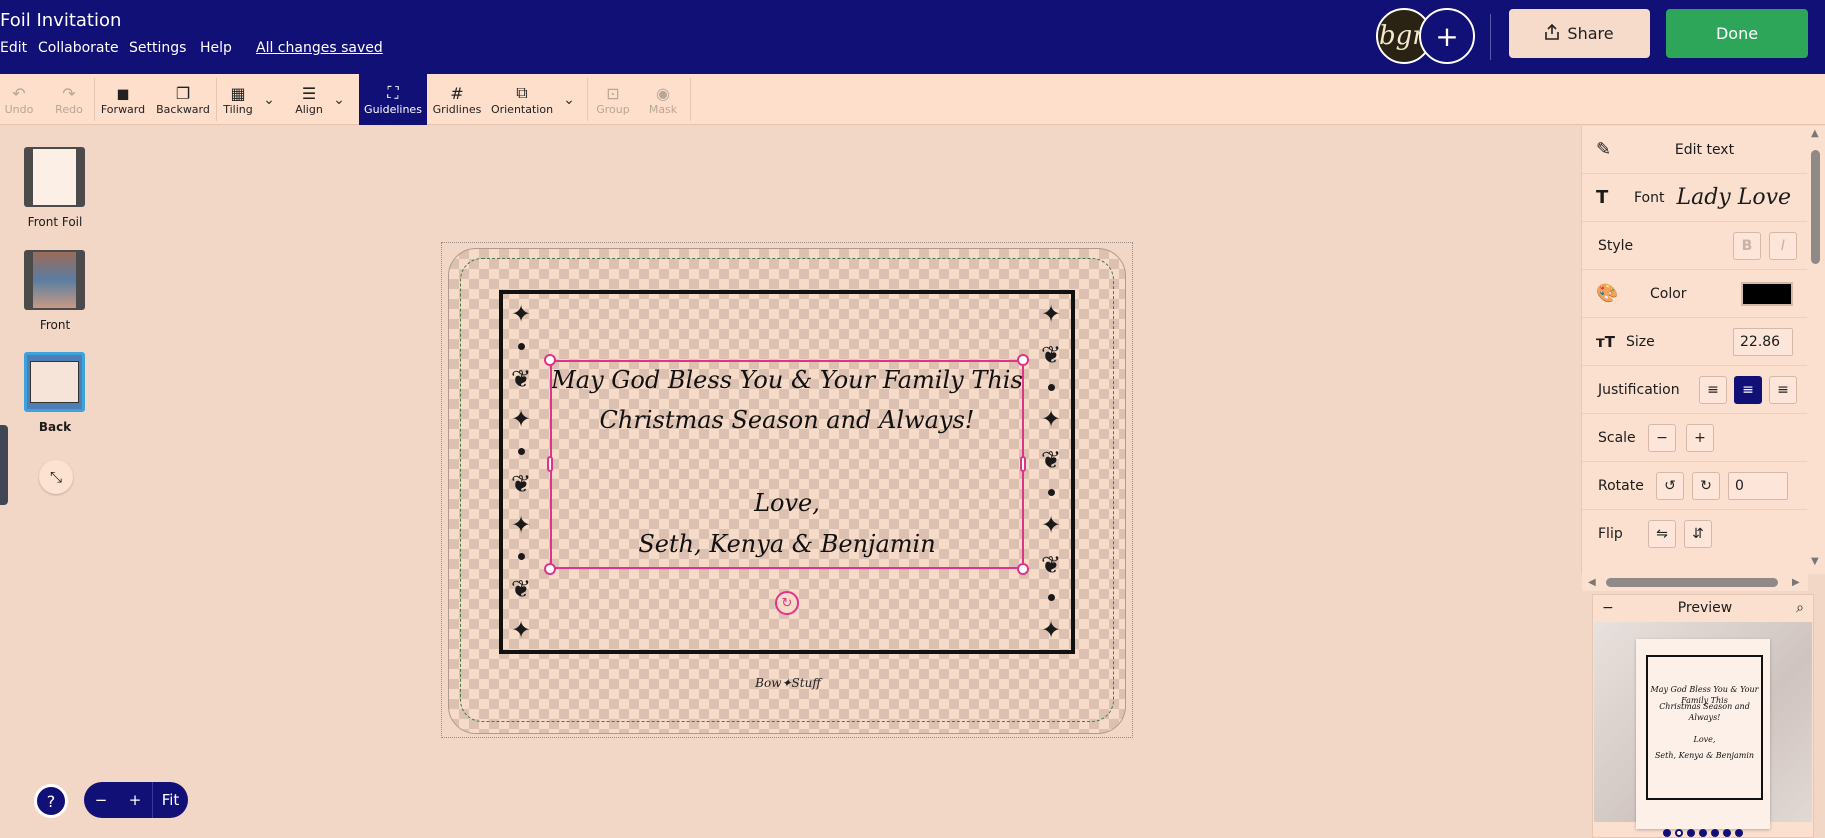 The image size is (1825, 838). Describe the element at coordinates (54, 382) in the screenshot. I see `page-thumbnail-back` at that location.